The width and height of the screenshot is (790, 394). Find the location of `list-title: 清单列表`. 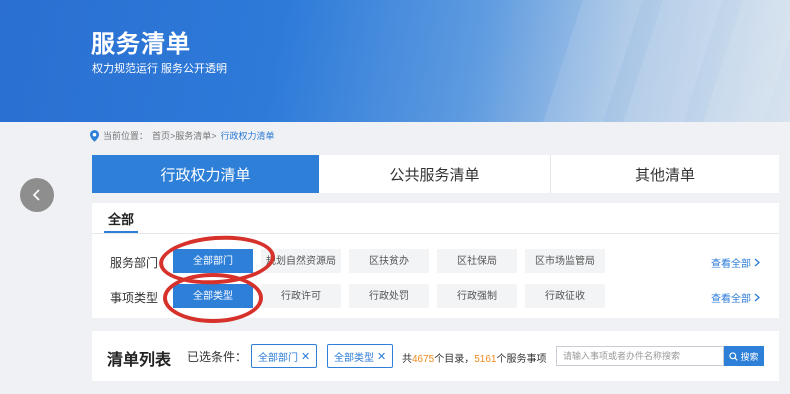

list-title: 清单列表 is located at coordinates (139, 360).